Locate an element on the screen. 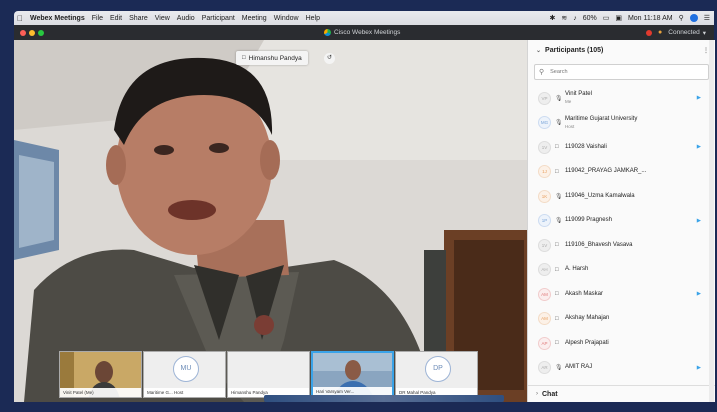 The height and width of the screenshot is (412, 717). participant-row: 1V □ 119106_Bhavesh Vasava is located at coordinates (621, 245).